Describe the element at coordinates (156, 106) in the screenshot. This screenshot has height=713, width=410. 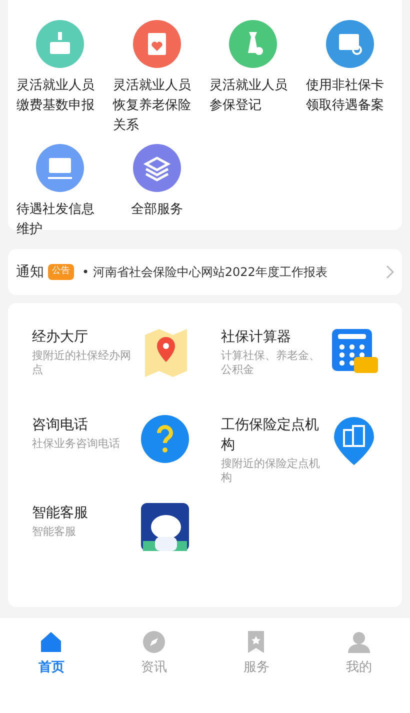
I see `service-label: 灵活就业人员恢复养老保险关系` at that location.